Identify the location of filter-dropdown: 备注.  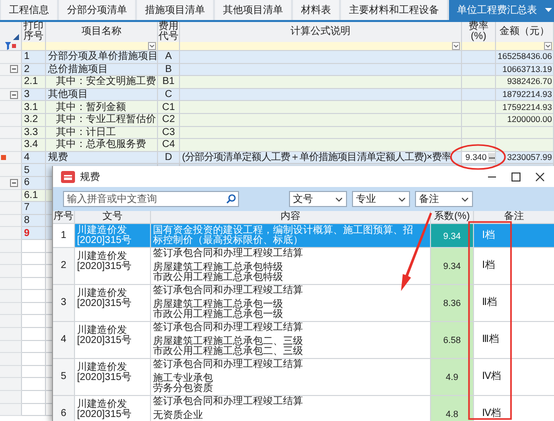
(444, 199).